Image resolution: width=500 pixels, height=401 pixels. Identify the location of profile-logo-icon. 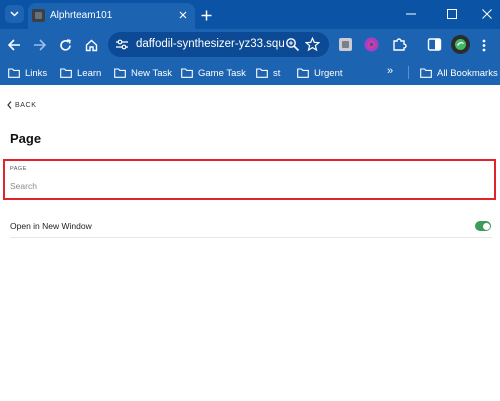
(460, 44).